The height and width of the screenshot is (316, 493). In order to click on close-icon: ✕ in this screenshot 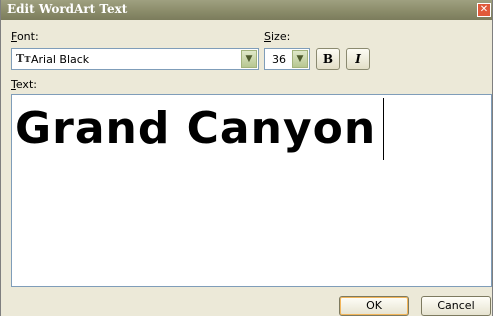, I will do `click(484, 9)`.